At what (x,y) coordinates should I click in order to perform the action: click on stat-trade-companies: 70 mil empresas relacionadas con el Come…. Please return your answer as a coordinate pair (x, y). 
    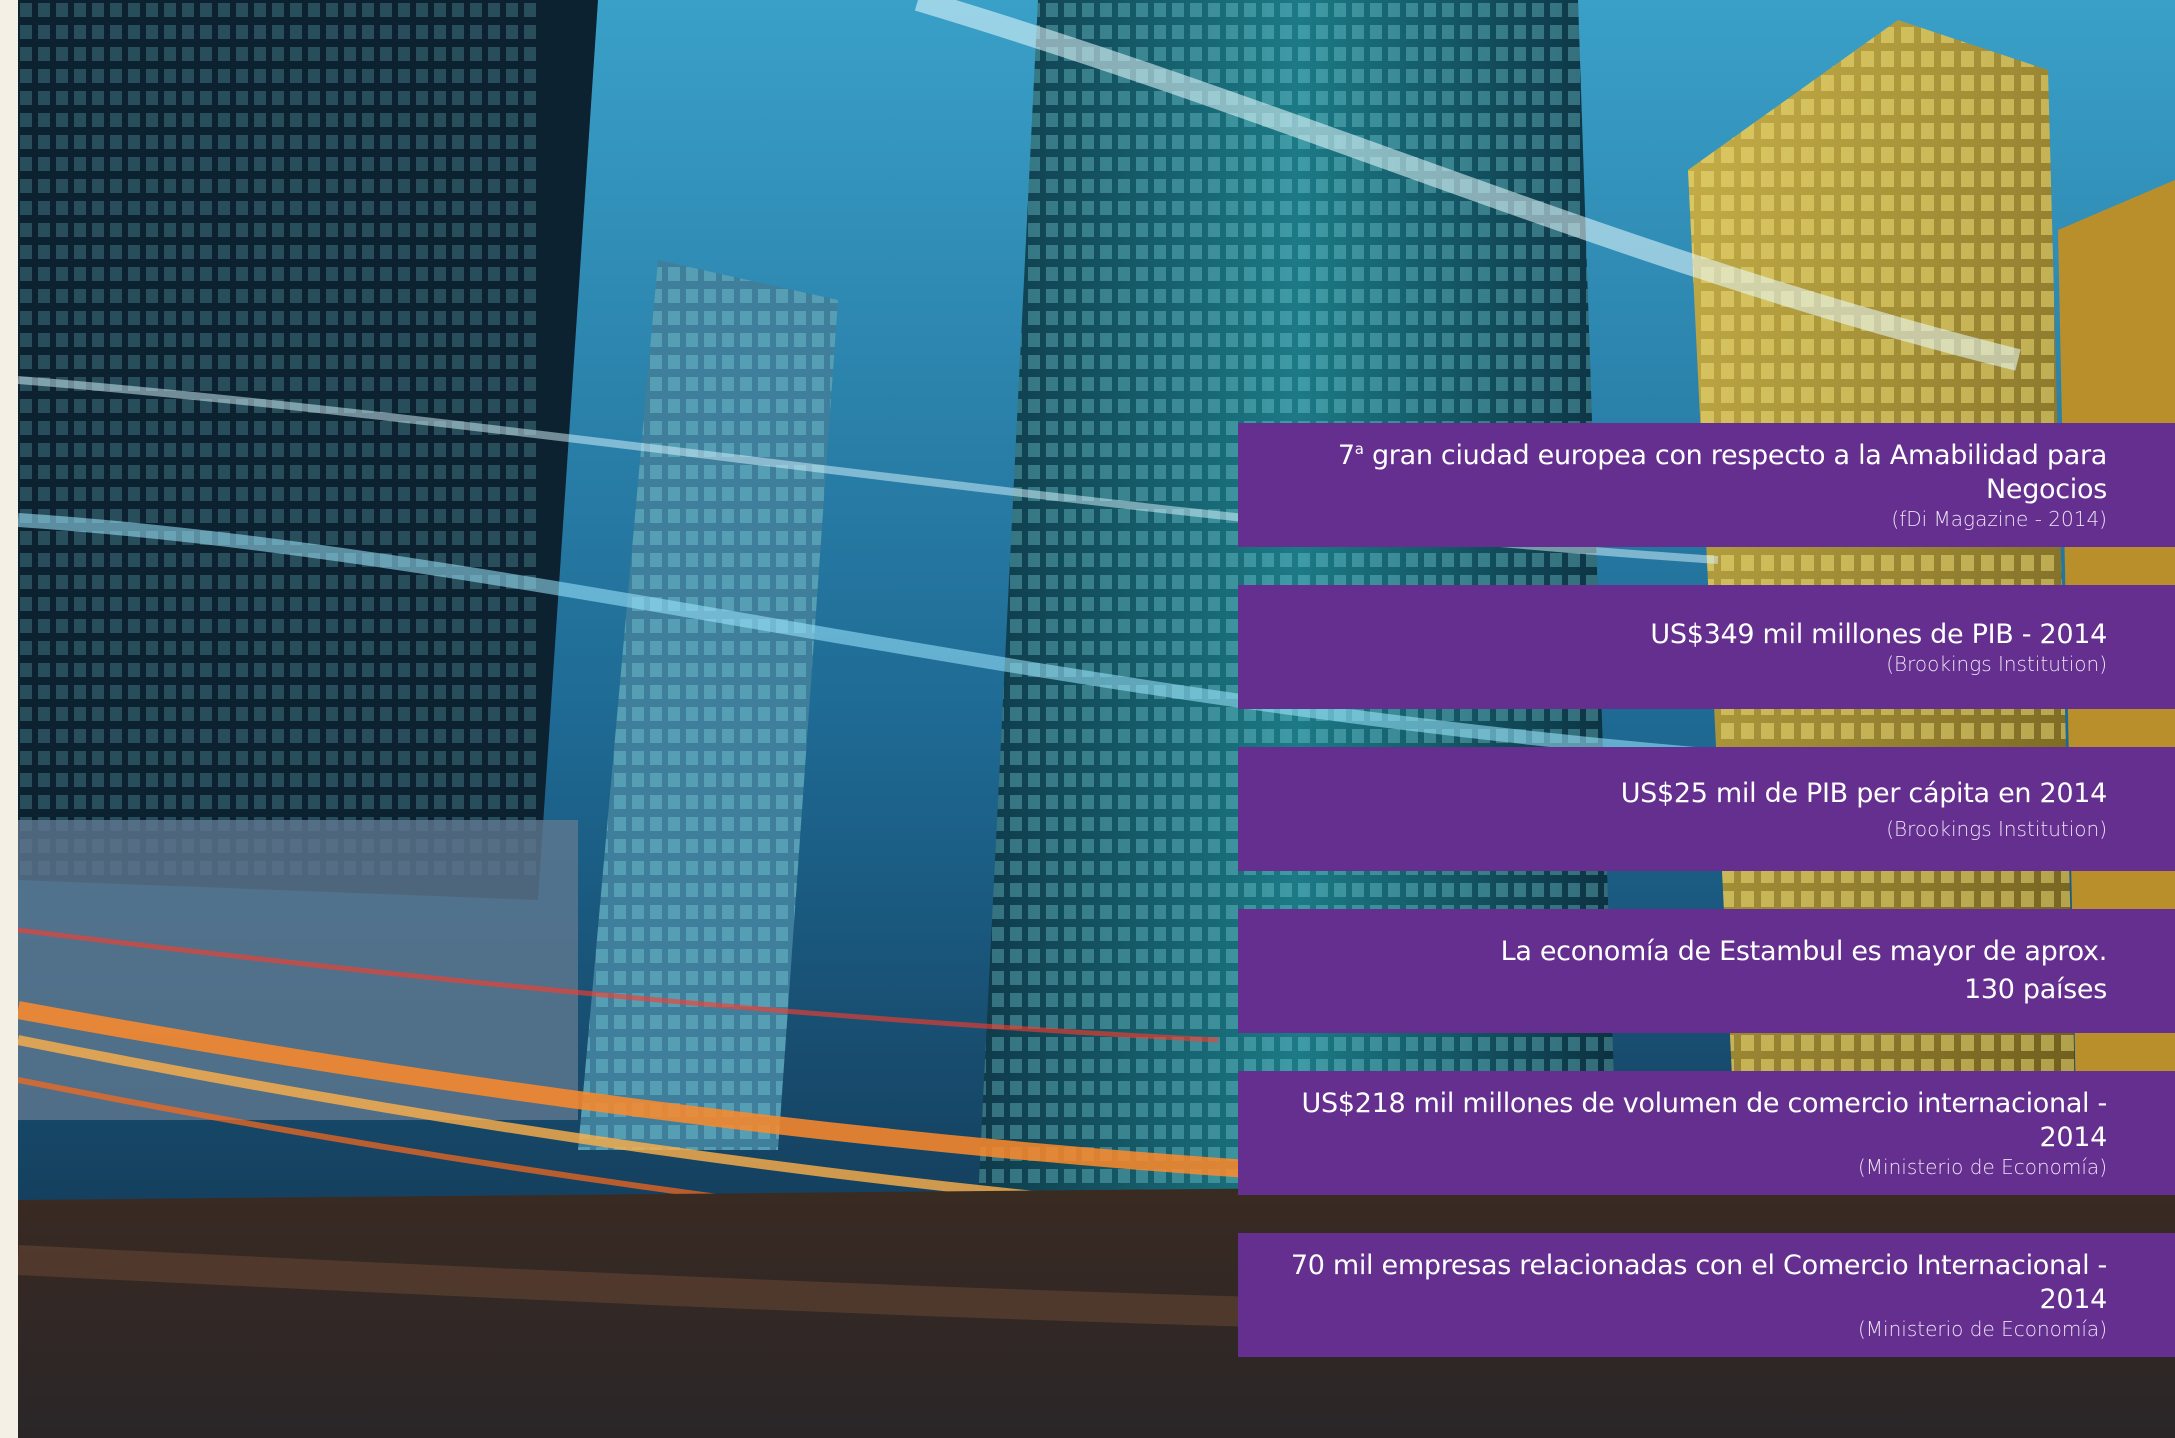
    Looking at the image, I should click on (1706, 1295).